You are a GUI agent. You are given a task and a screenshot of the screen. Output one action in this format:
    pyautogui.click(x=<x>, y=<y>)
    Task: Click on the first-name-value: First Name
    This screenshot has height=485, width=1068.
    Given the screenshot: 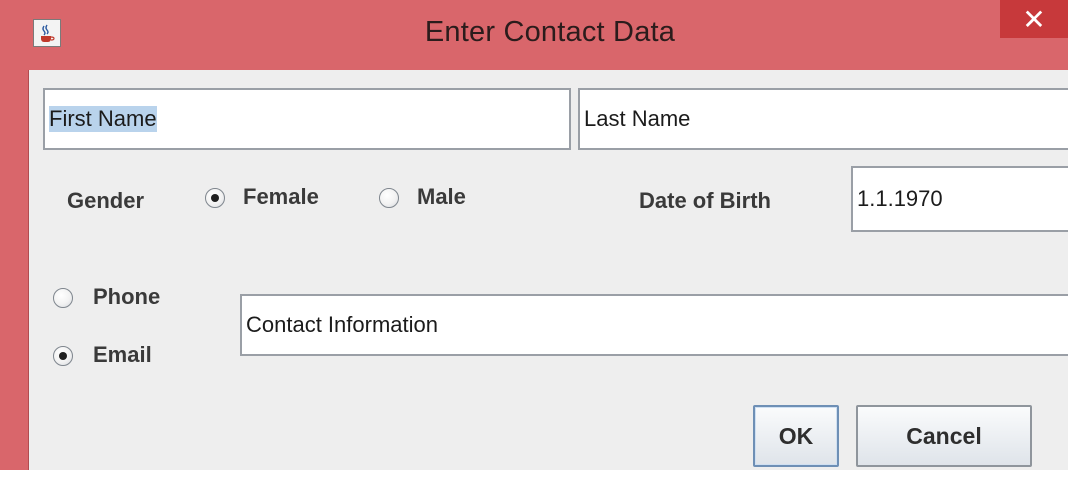 What is the action you would take?
    pyautogui.click(x=103, y=119)
    